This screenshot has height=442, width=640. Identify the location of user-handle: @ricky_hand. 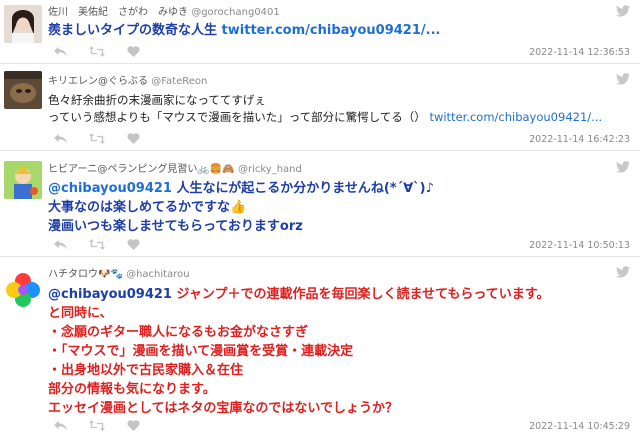
(270, 169).